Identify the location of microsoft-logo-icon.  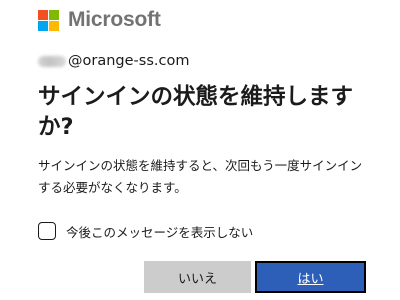
(48, 20).